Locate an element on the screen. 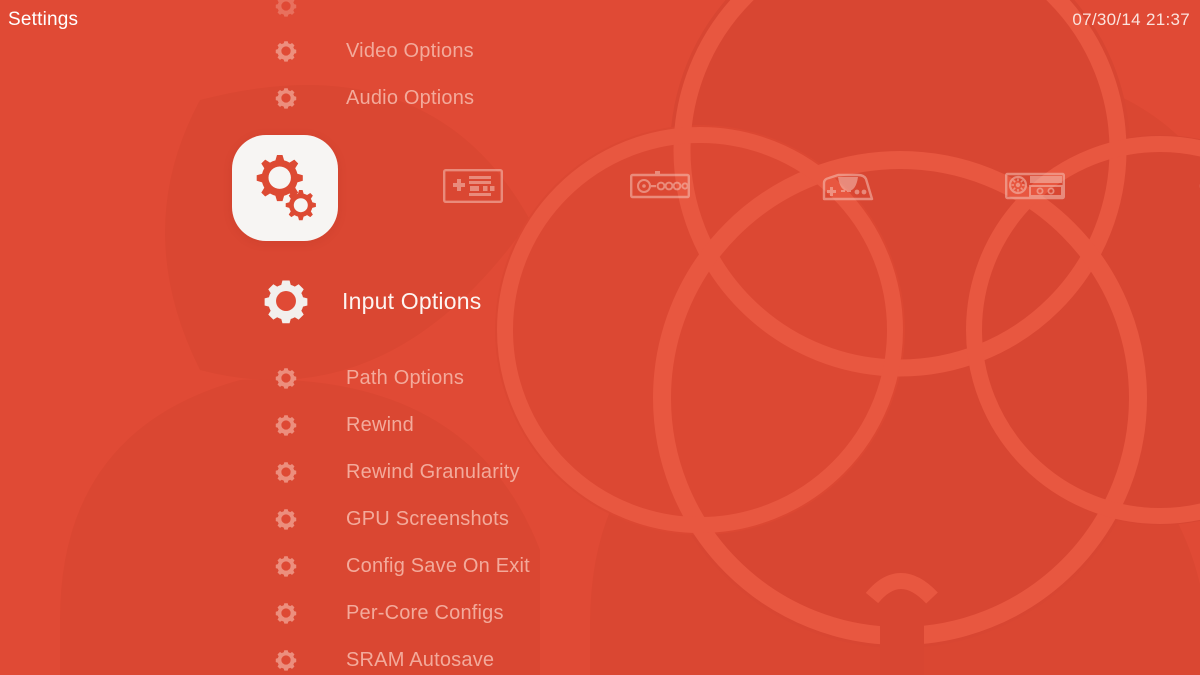 The image size is (1200, 675). list-item-config-save-on-exit: Config Save On Exit is located at coordinates (448, 566).